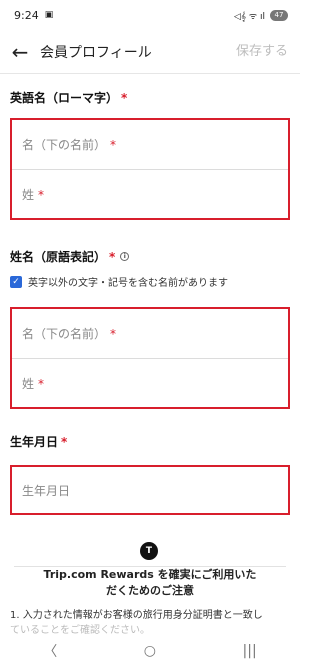  I want to click on english-last-name-placeholder: 姓, so click(28, 195).